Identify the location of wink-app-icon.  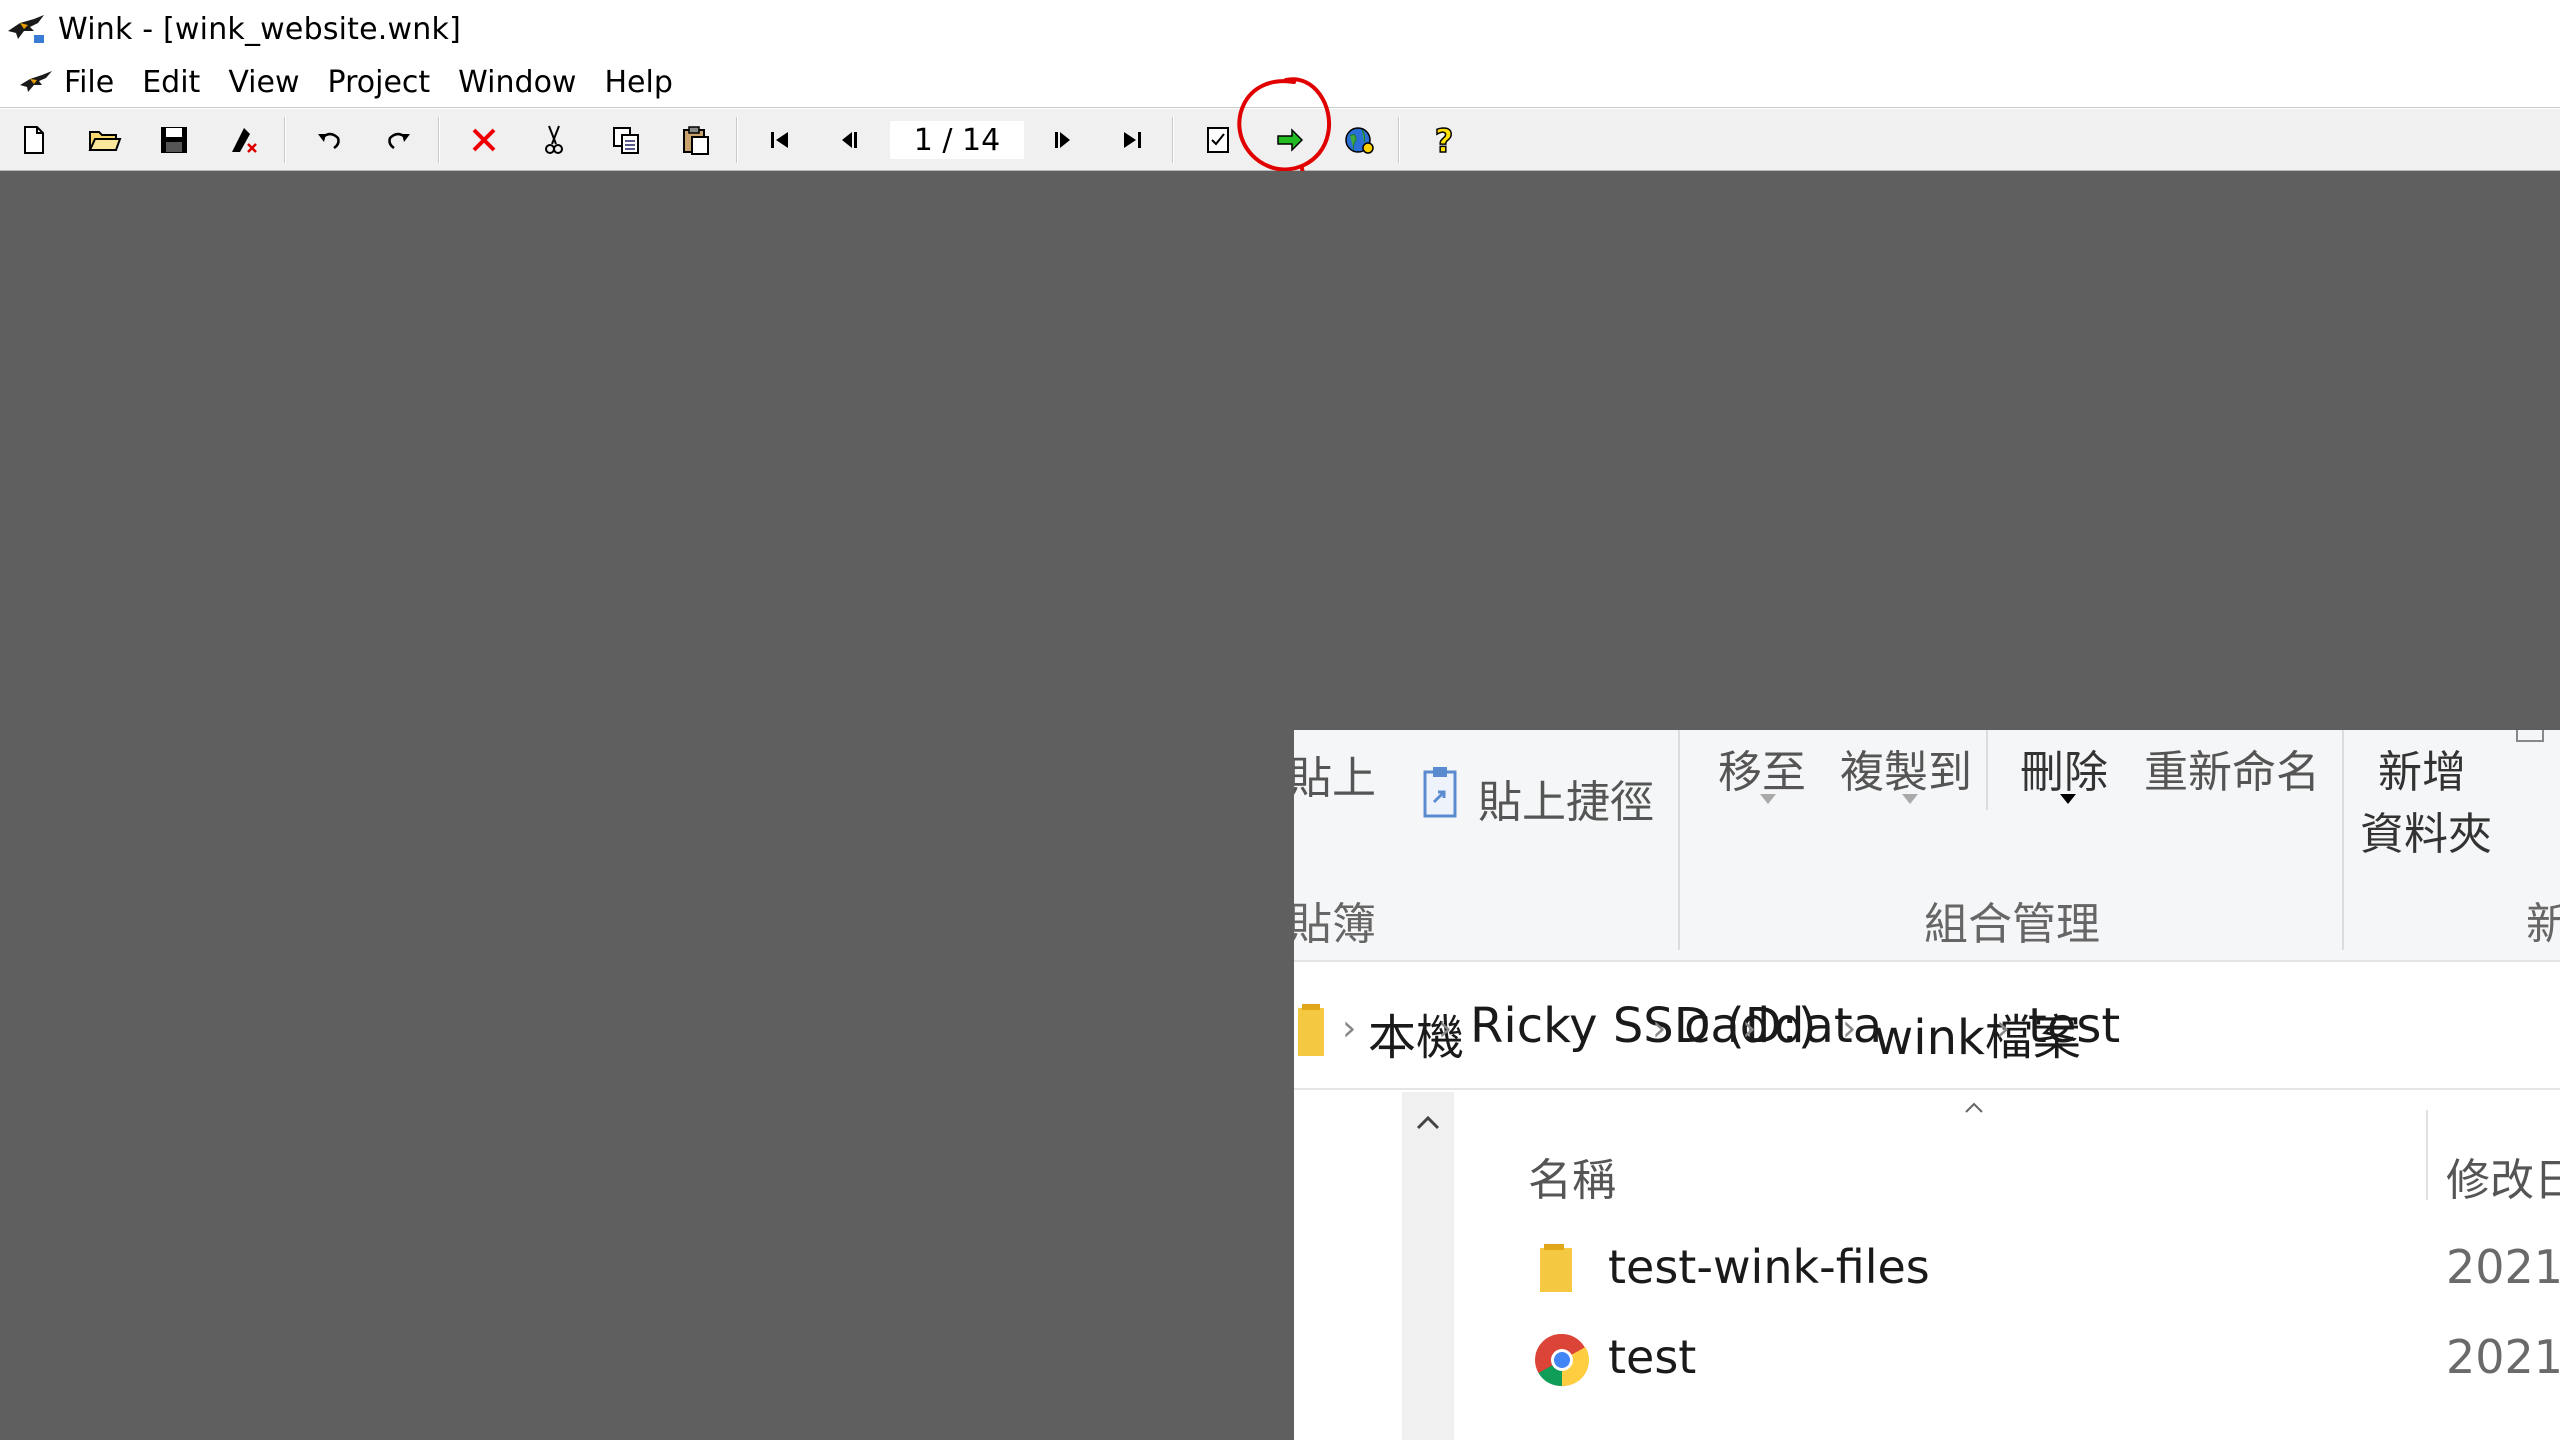
(26, 29).